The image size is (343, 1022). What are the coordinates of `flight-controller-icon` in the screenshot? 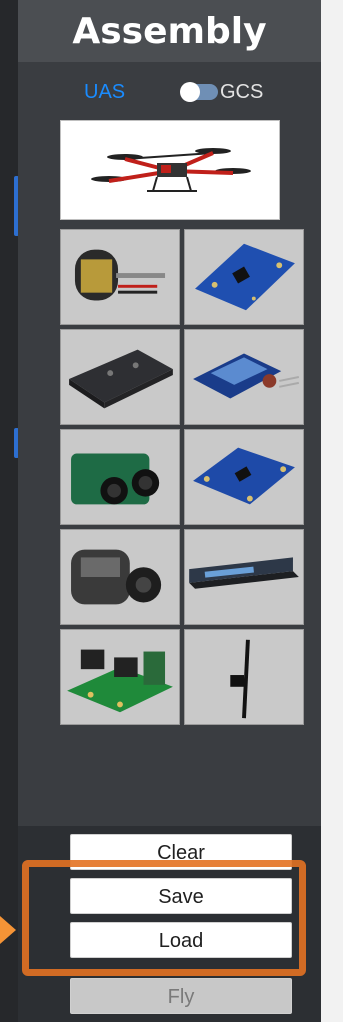 It's located at (121, 379).